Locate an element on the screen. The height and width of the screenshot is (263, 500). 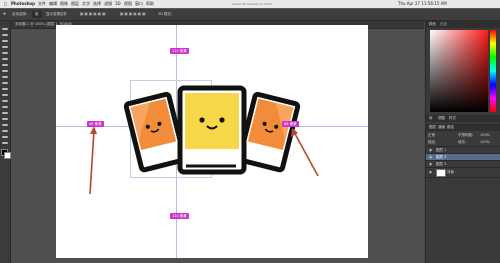
lasso-tool-icon is located at coordinates (5, 41).